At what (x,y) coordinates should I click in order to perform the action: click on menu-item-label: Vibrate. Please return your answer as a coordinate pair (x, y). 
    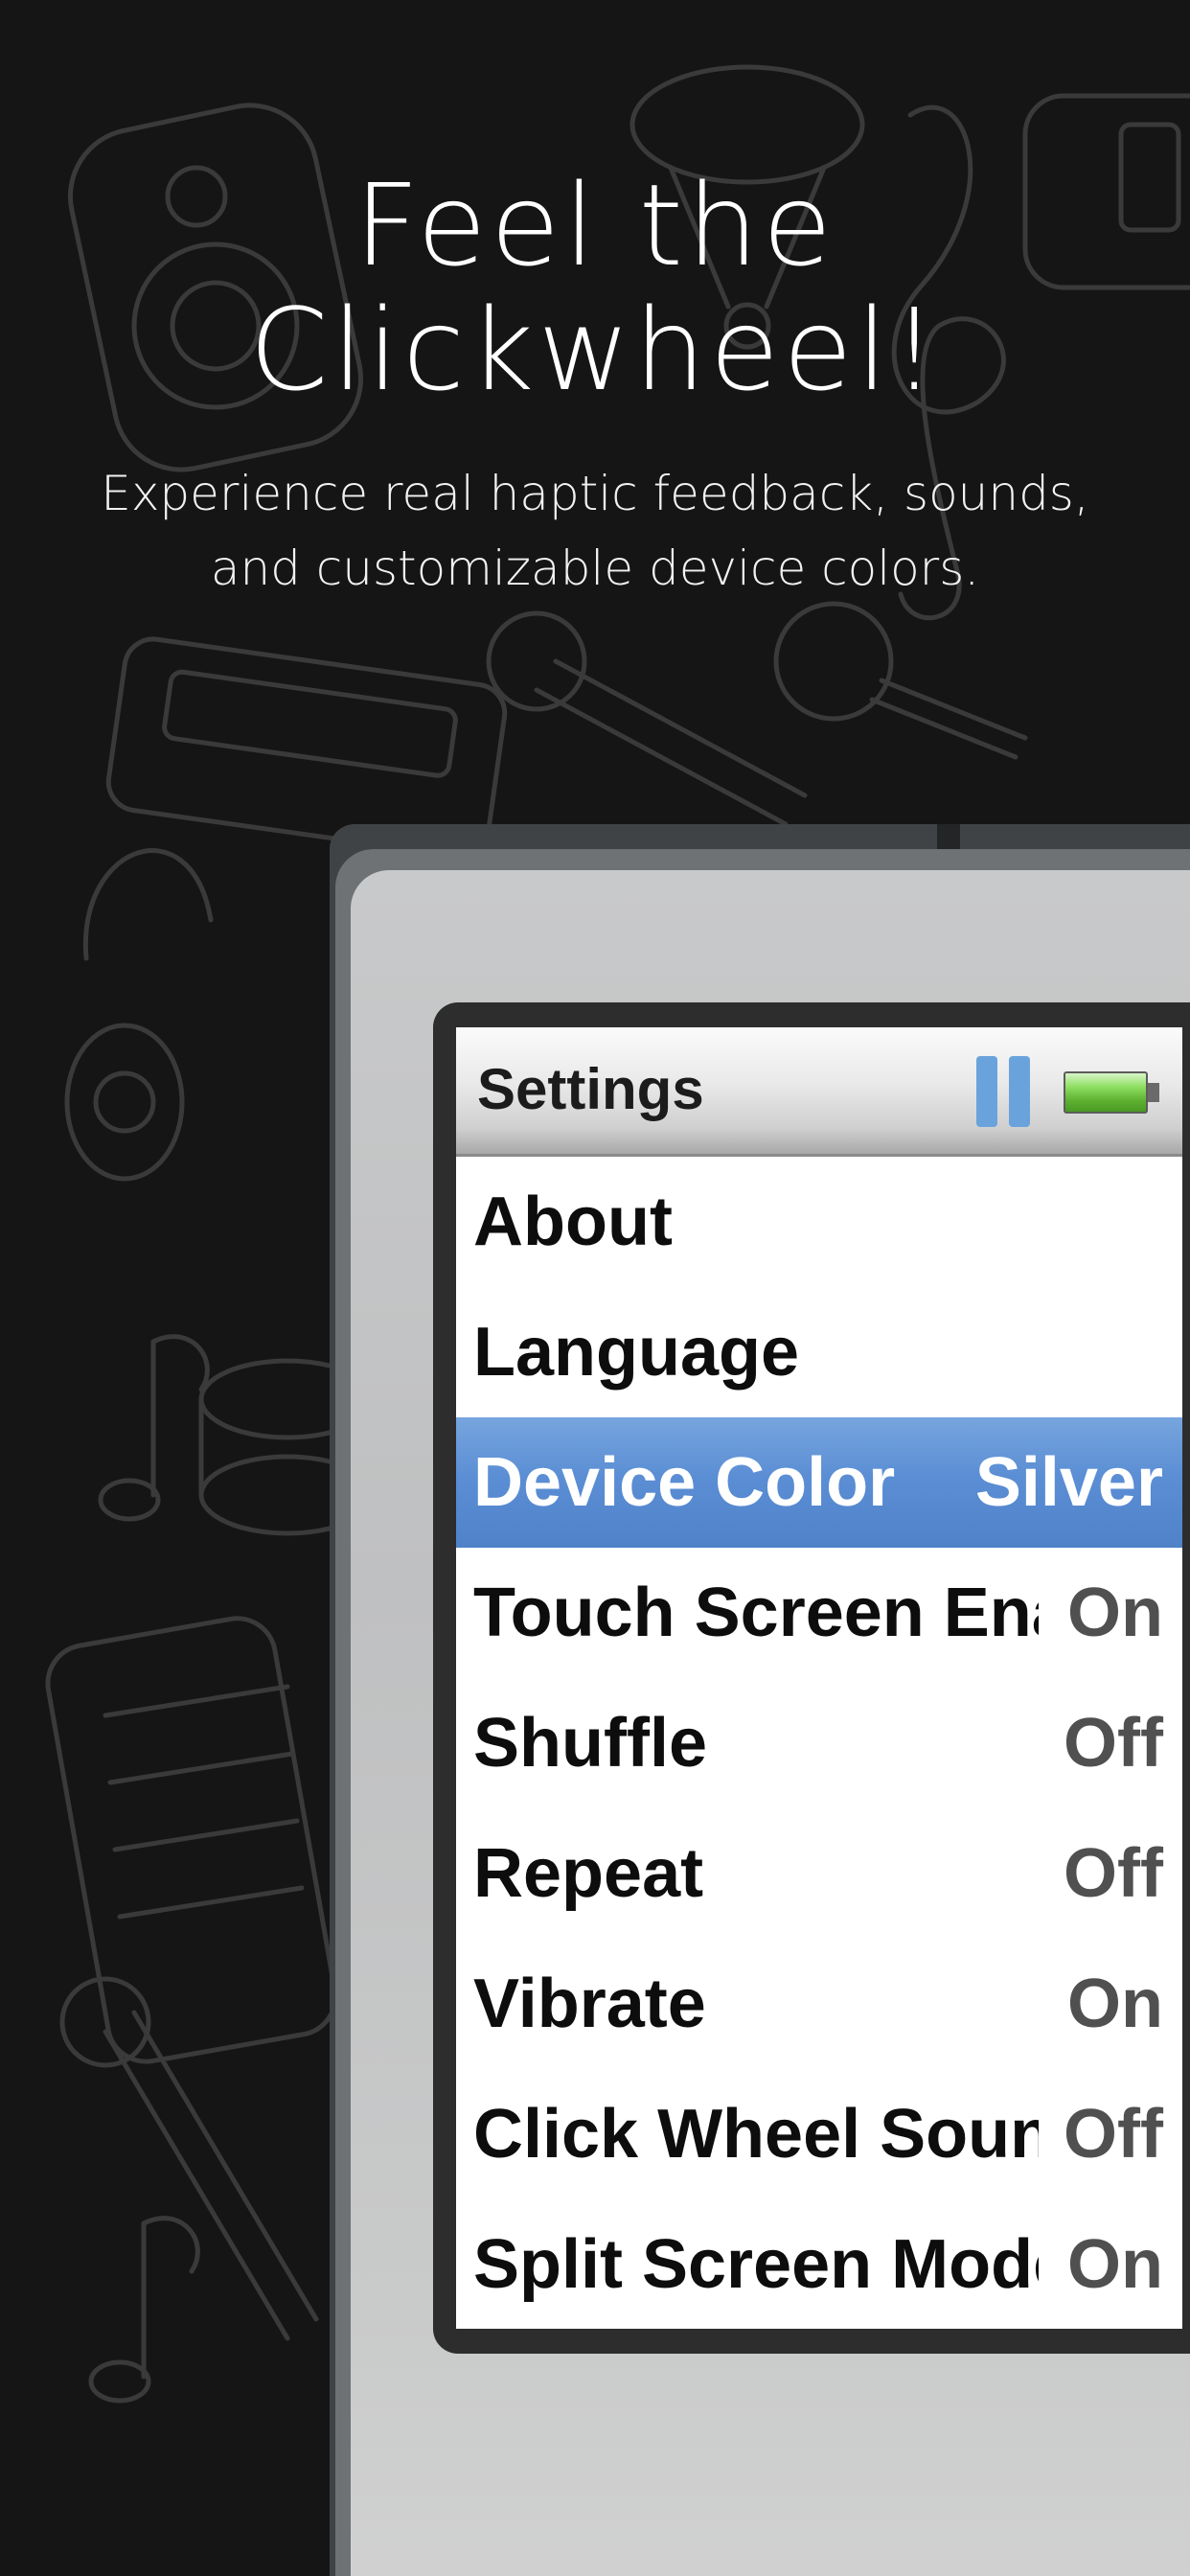
    Looking at the image, I should click on (590, 2004).